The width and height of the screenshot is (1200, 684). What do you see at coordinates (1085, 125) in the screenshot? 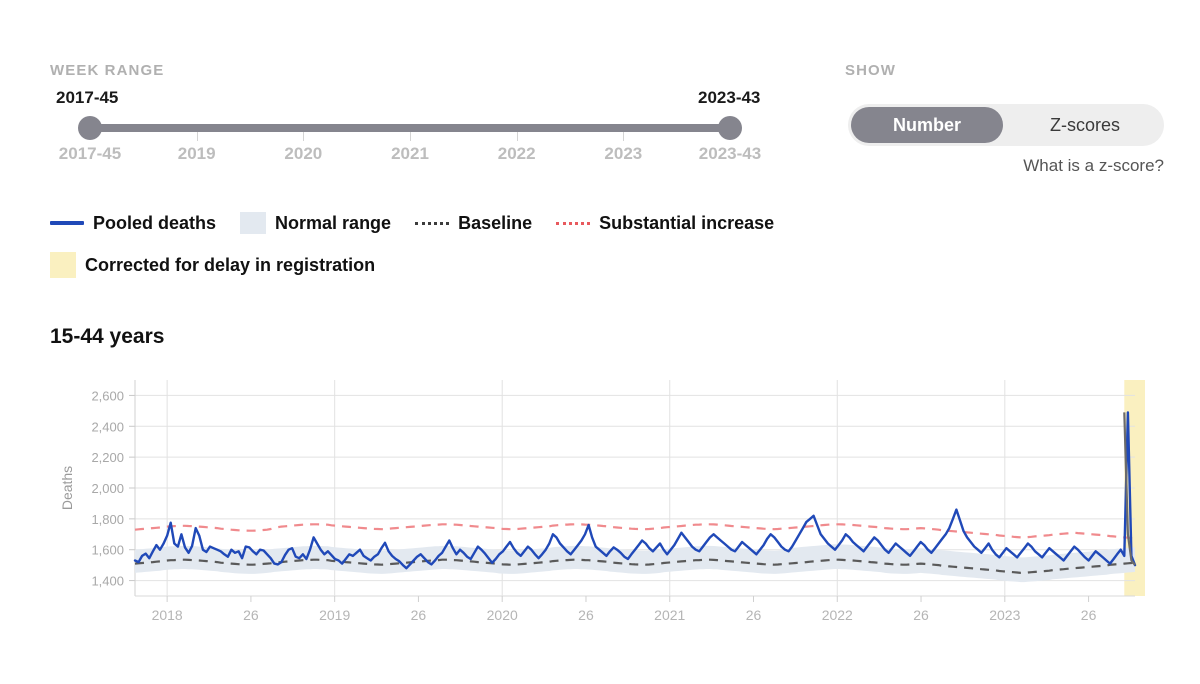
I see `toggle-option-zscores: Z-scores` at bounding box center [1085, 125].